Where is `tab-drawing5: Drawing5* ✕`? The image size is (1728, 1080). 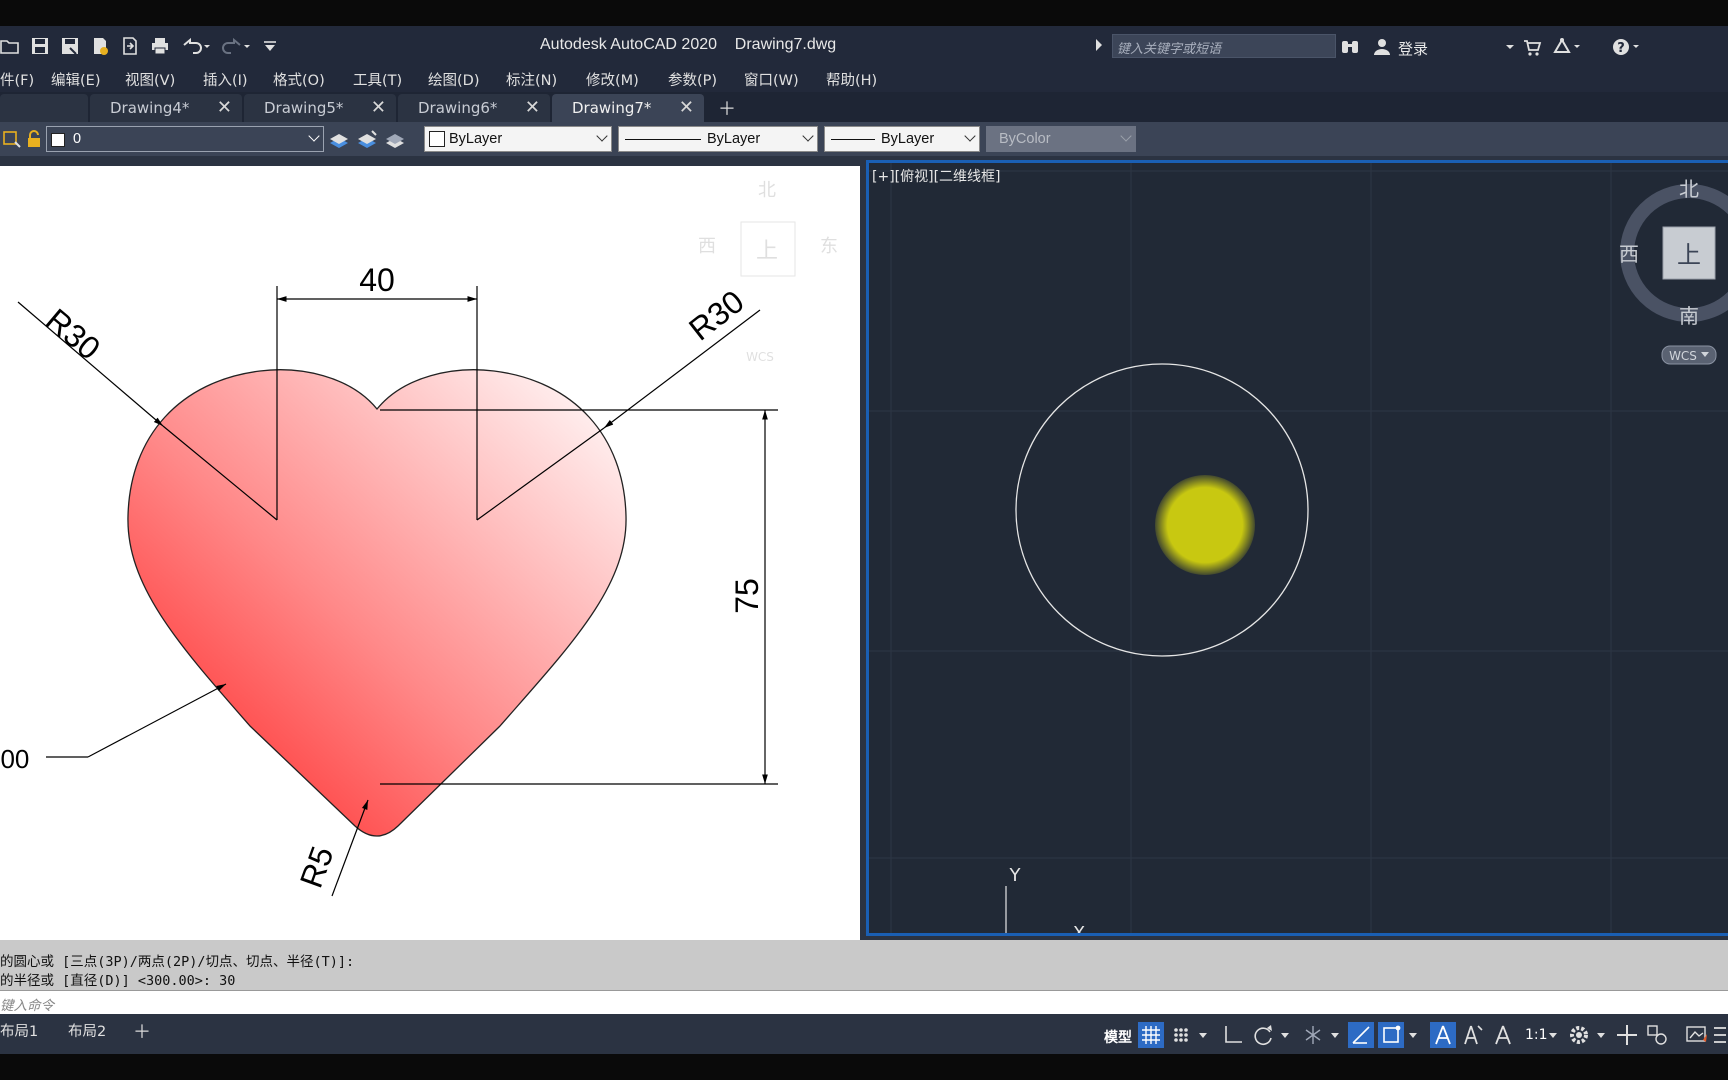
tab-drawing5: Drawing5* ✕ is located at coordinates (320, 108).